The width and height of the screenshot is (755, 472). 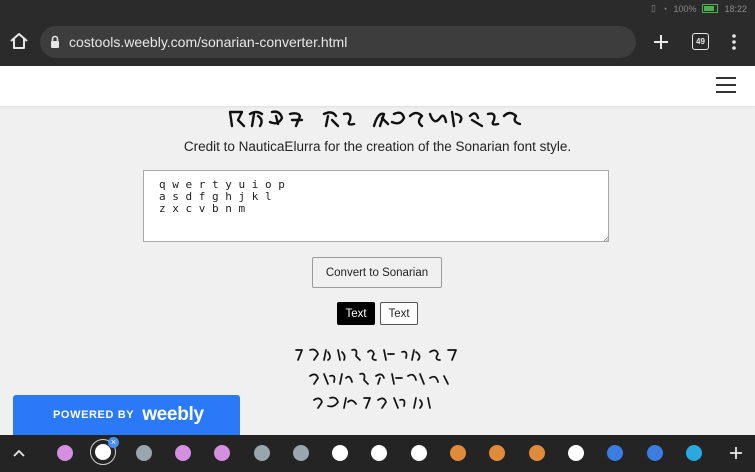 What do you see at coordinates (726, 86) in the screenshot?
I see `hamburger-menu-icon` at bounding box center [726, 86].